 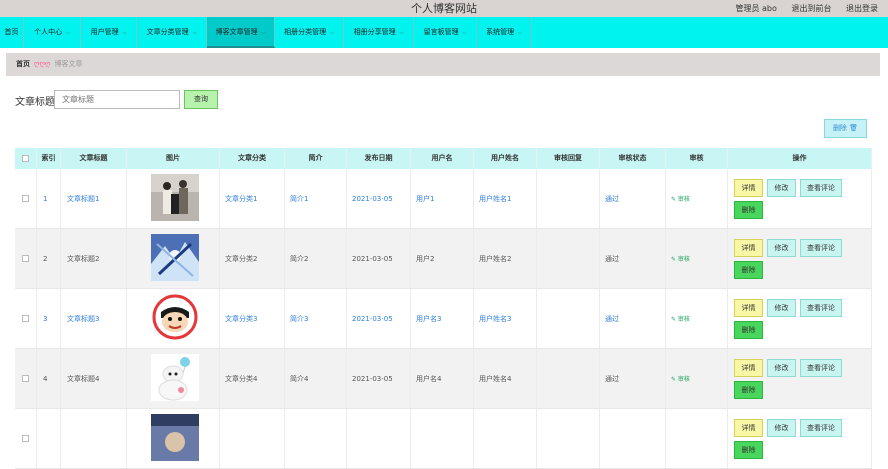 What do you see at coordinates (845, 128) in the screenshot?
I see `batch-delete-button: 删除 🗑` at bounding box center [845, 128].